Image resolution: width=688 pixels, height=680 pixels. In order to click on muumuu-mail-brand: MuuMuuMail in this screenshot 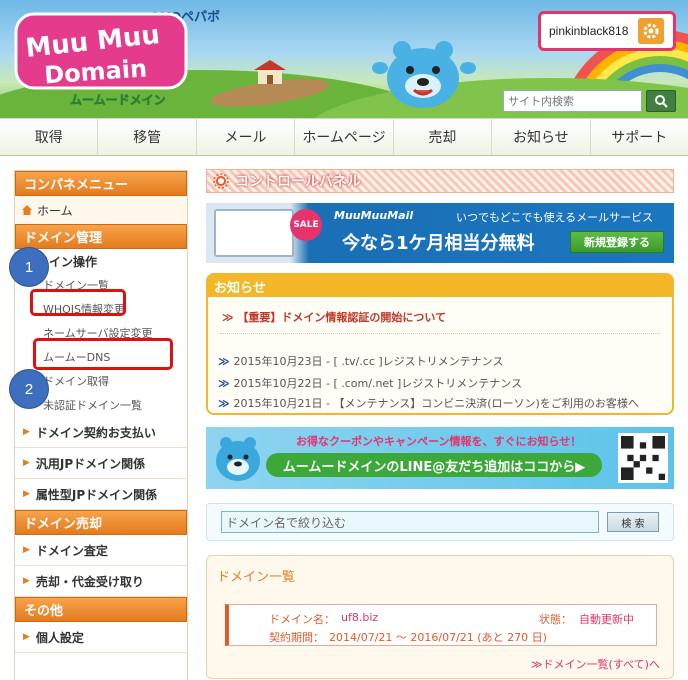, I will do `click(374, 215)`.